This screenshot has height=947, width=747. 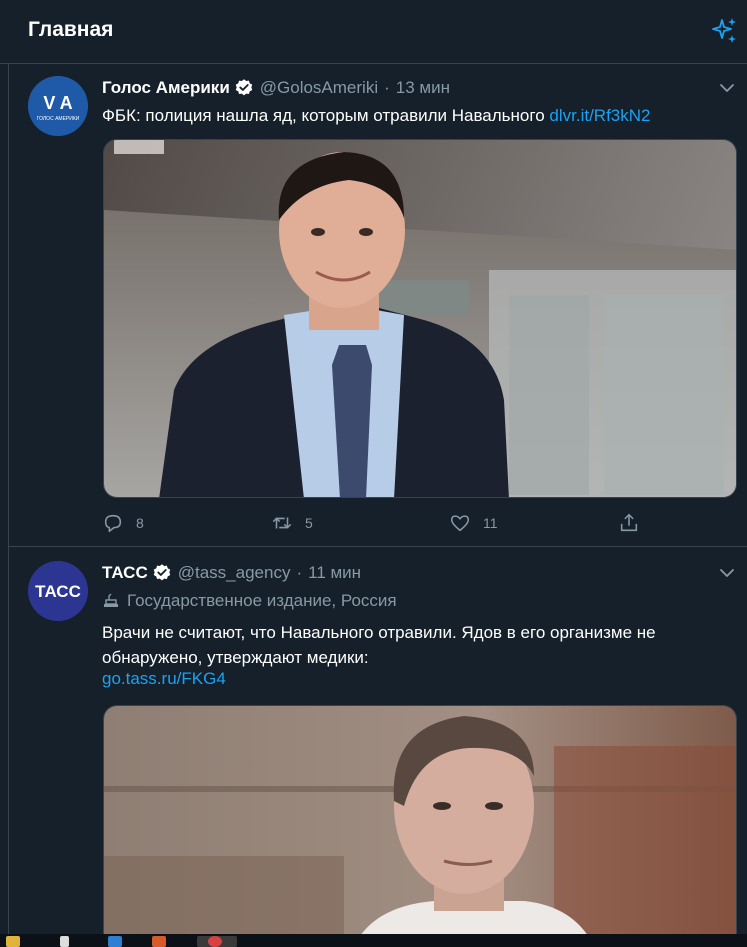 I want to click on tweet-header: Голос Америки @GolosAmeriki · 13 мин, so click(x=276, y=88).